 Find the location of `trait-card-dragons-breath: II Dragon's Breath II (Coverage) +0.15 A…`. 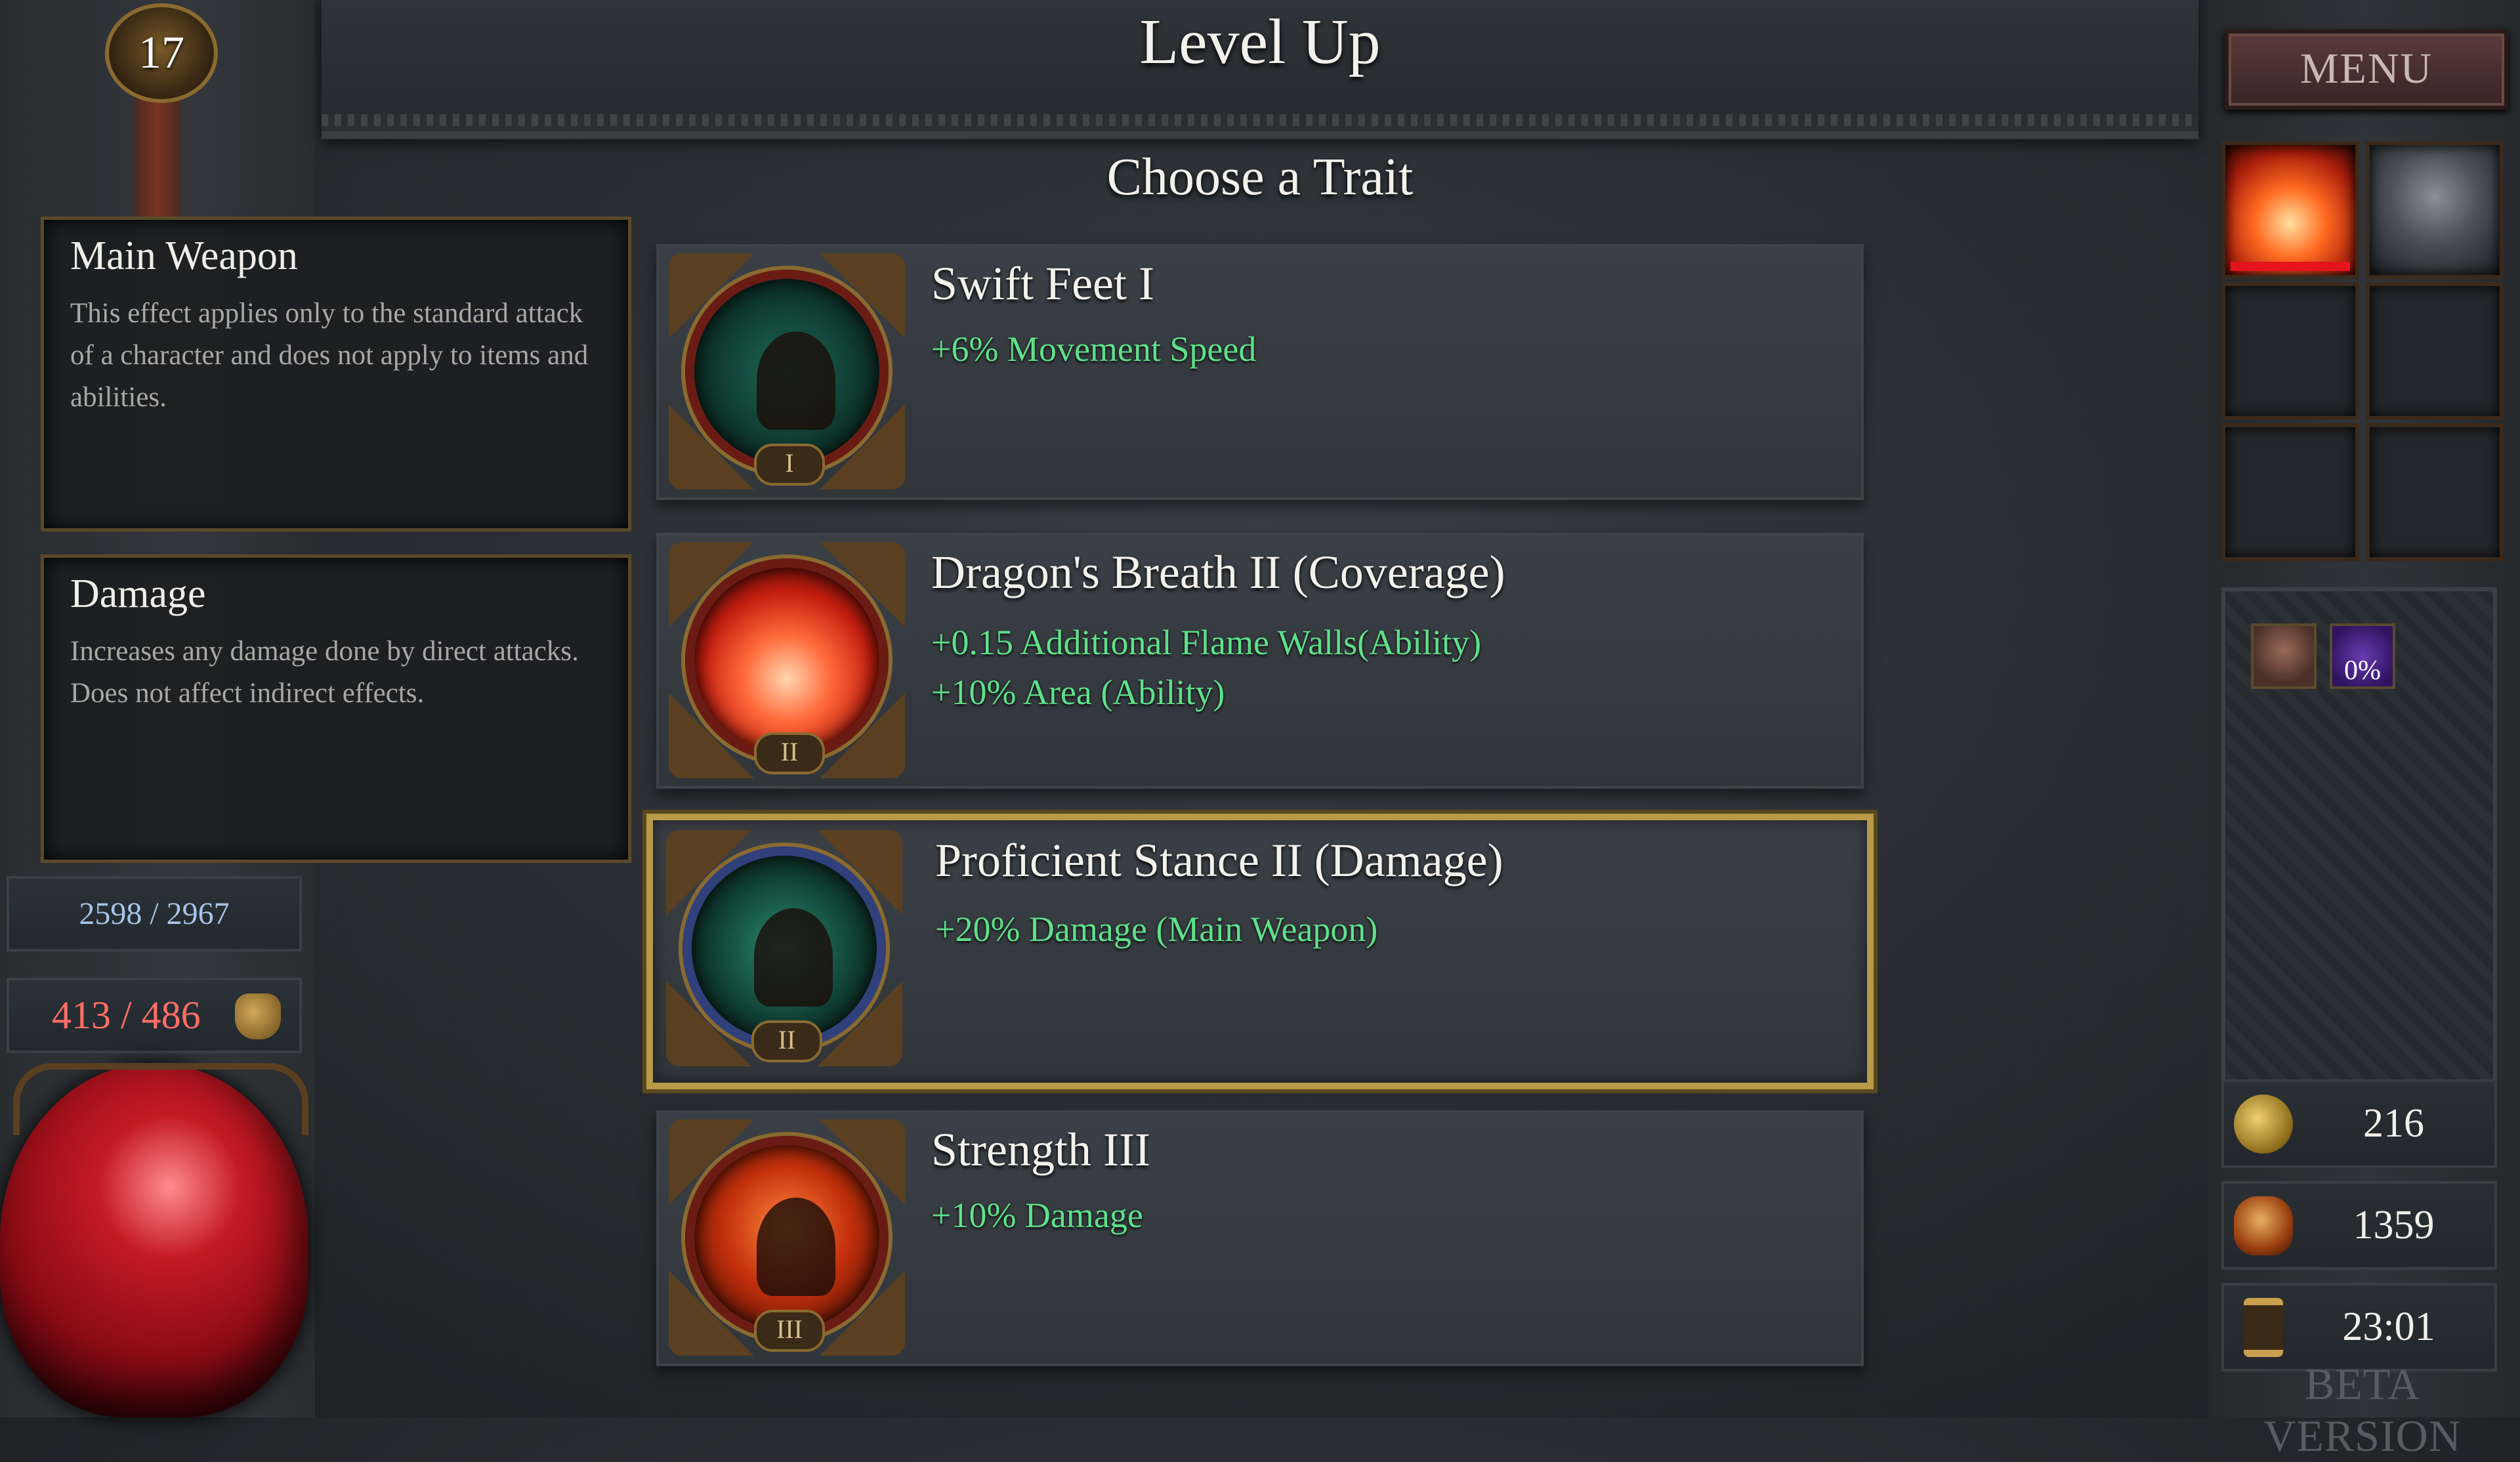

trait-card-dragons-breath: II Dragon's Breath II (Coverage) +0.15 A… is located at coordinates (1260, 661).